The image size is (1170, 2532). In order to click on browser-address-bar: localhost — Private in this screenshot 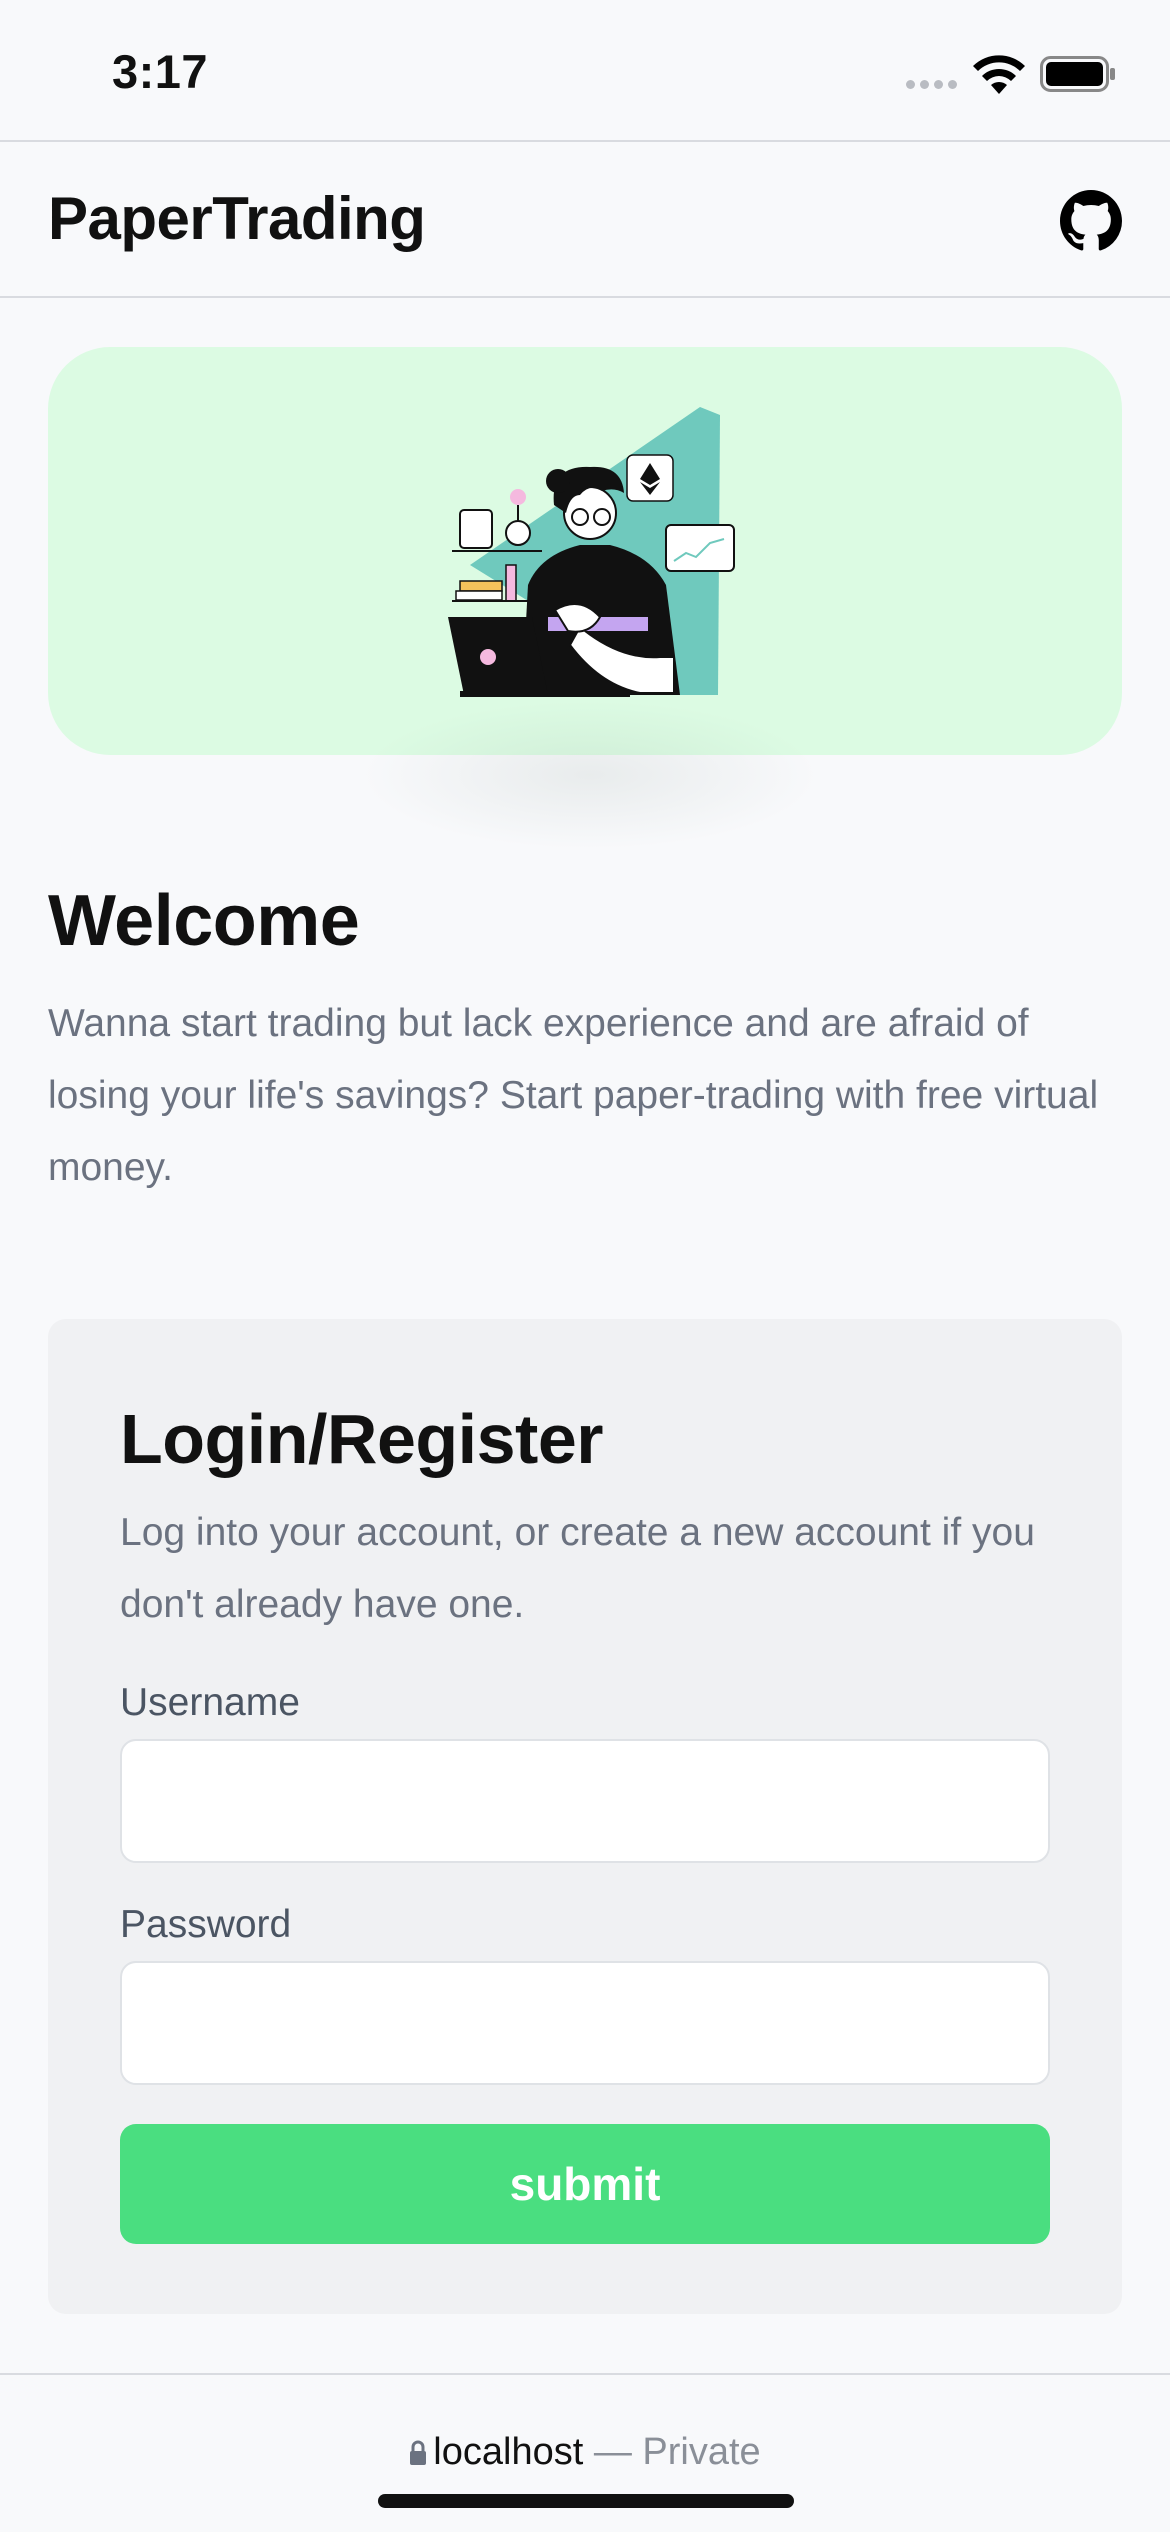, I will do `click(585, 2452)`.